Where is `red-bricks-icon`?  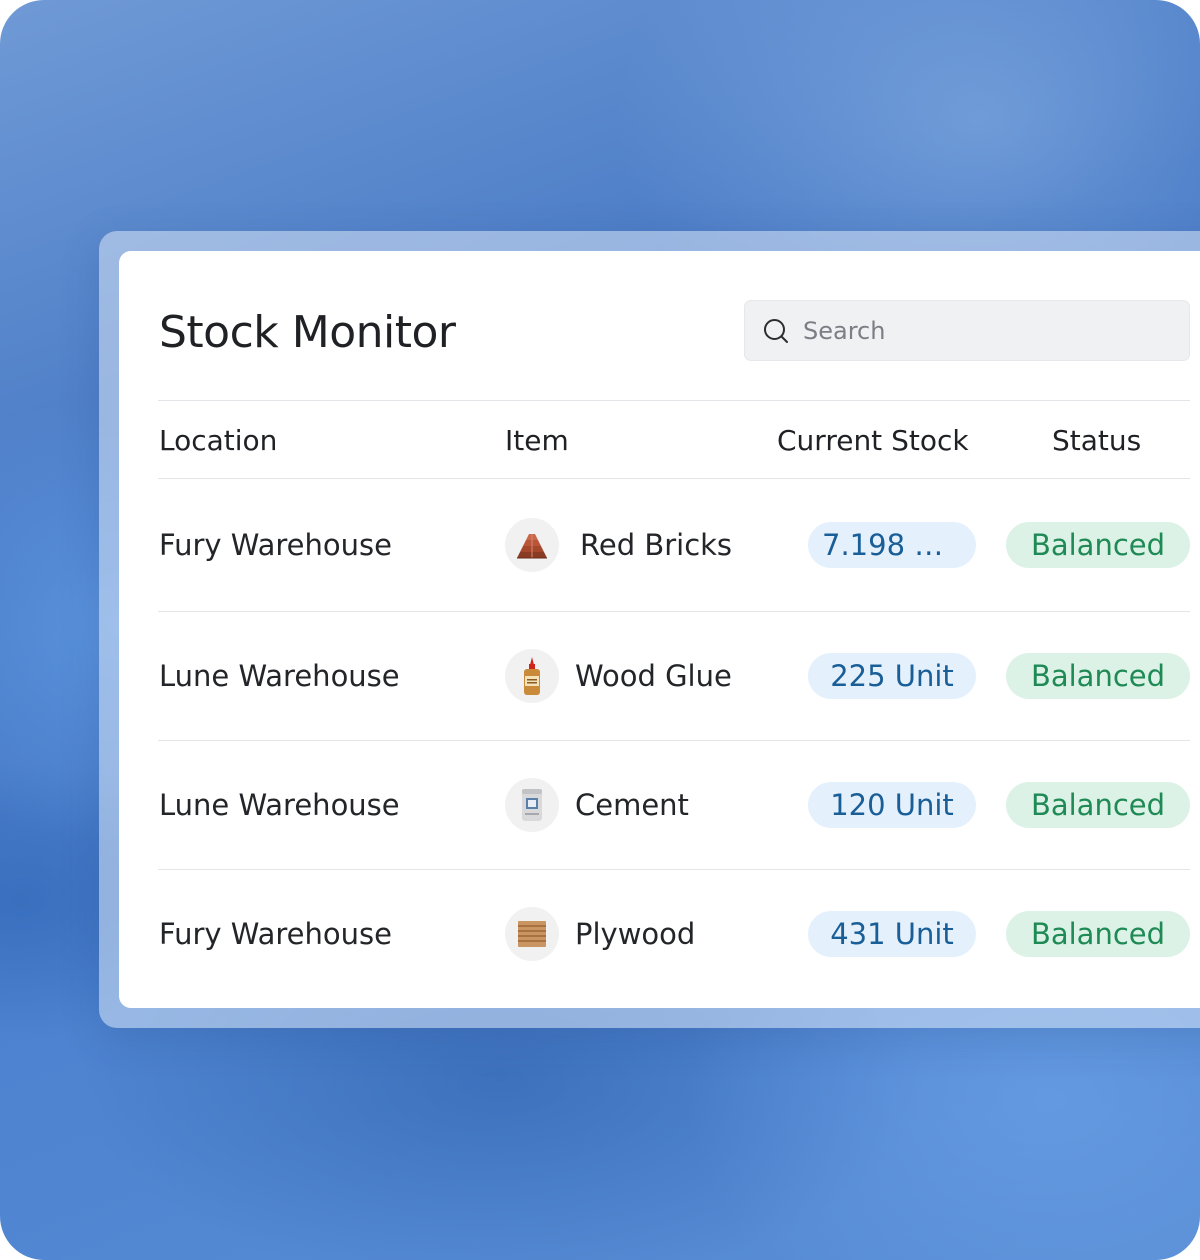
red-bricks-icon is located at coordinates (532, 545).